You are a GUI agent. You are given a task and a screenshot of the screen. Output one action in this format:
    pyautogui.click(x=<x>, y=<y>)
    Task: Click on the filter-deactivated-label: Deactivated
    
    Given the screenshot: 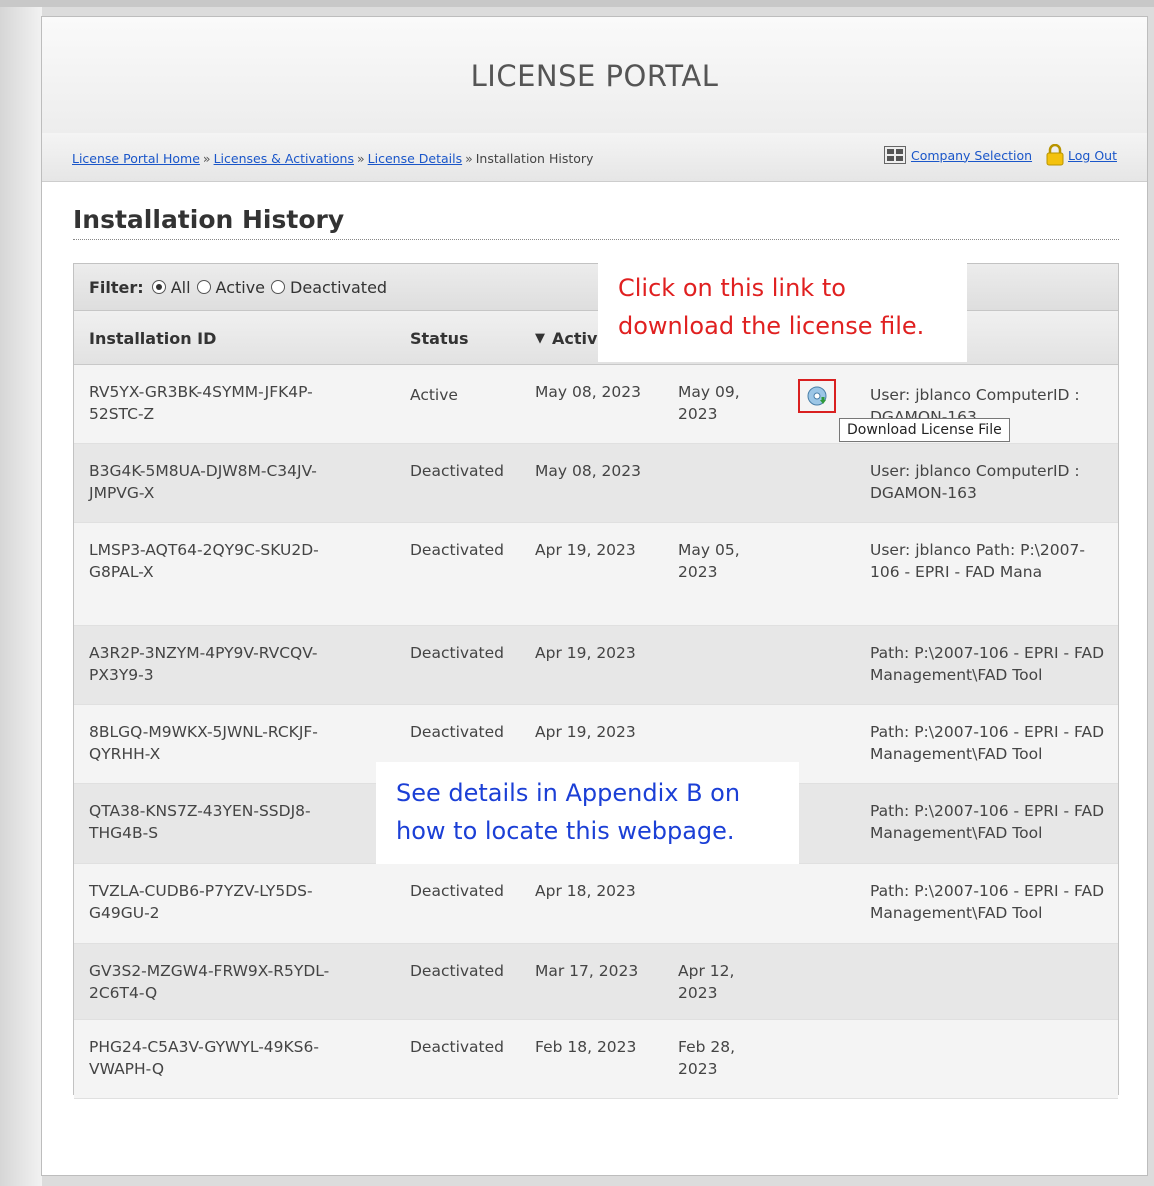 What is the action you would take?
    pyautogui.click(x=339, y=287)
    